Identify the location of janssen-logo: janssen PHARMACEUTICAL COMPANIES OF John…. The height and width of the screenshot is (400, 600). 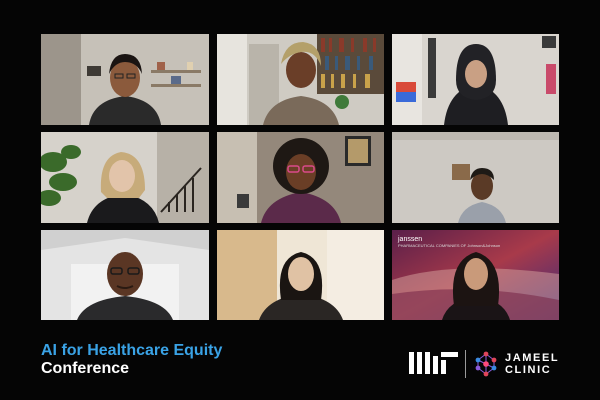
(449, 242).